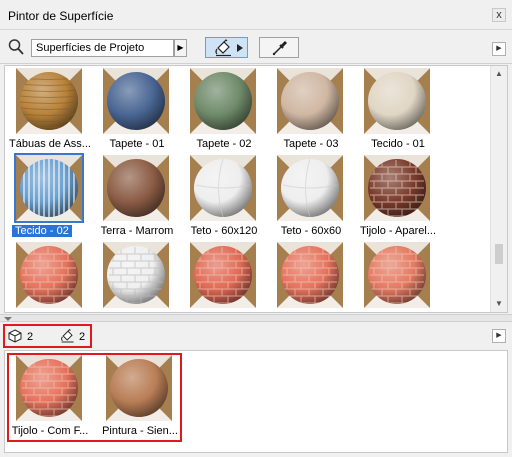 The width and height of the screenshot is (512, 457). What do you see at coordinates (499, 49) in the screenshot?
I see `toolbar-more-button: ▶` at bounding box center [499, 49].